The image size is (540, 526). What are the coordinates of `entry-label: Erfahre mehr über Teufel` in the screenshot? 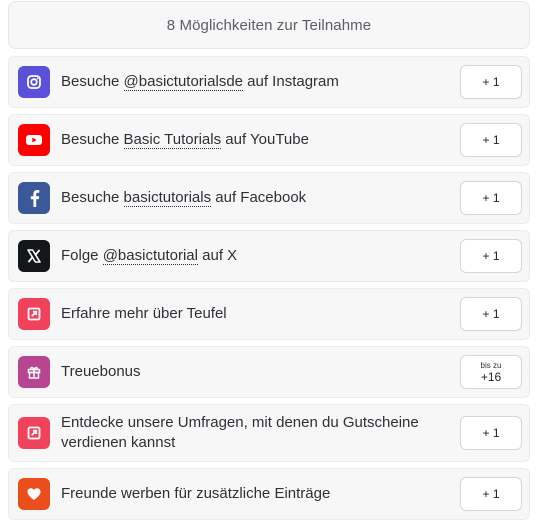 It's located at (144, 313).